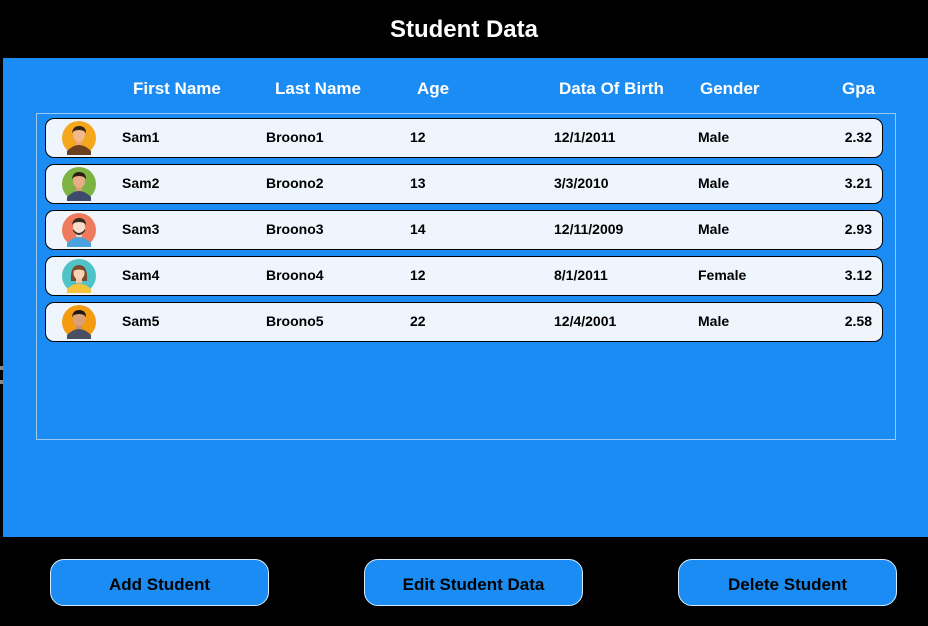 The width and height of the screenshot is (928, 626). Describe the element at coordinates (141, 137) in the screenshot. I see `first-name-cell: Sam1` at that location.